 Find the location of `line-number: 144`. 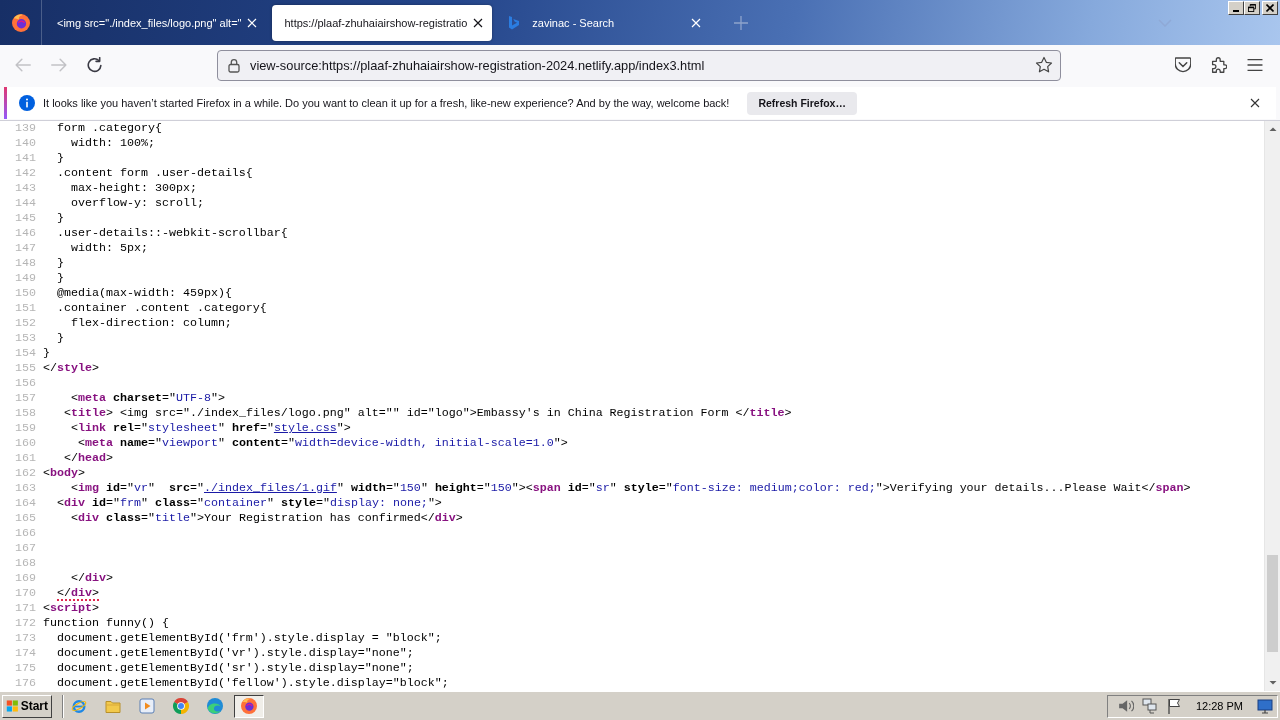

line-number: 144 is located at coordinates (25, 203).